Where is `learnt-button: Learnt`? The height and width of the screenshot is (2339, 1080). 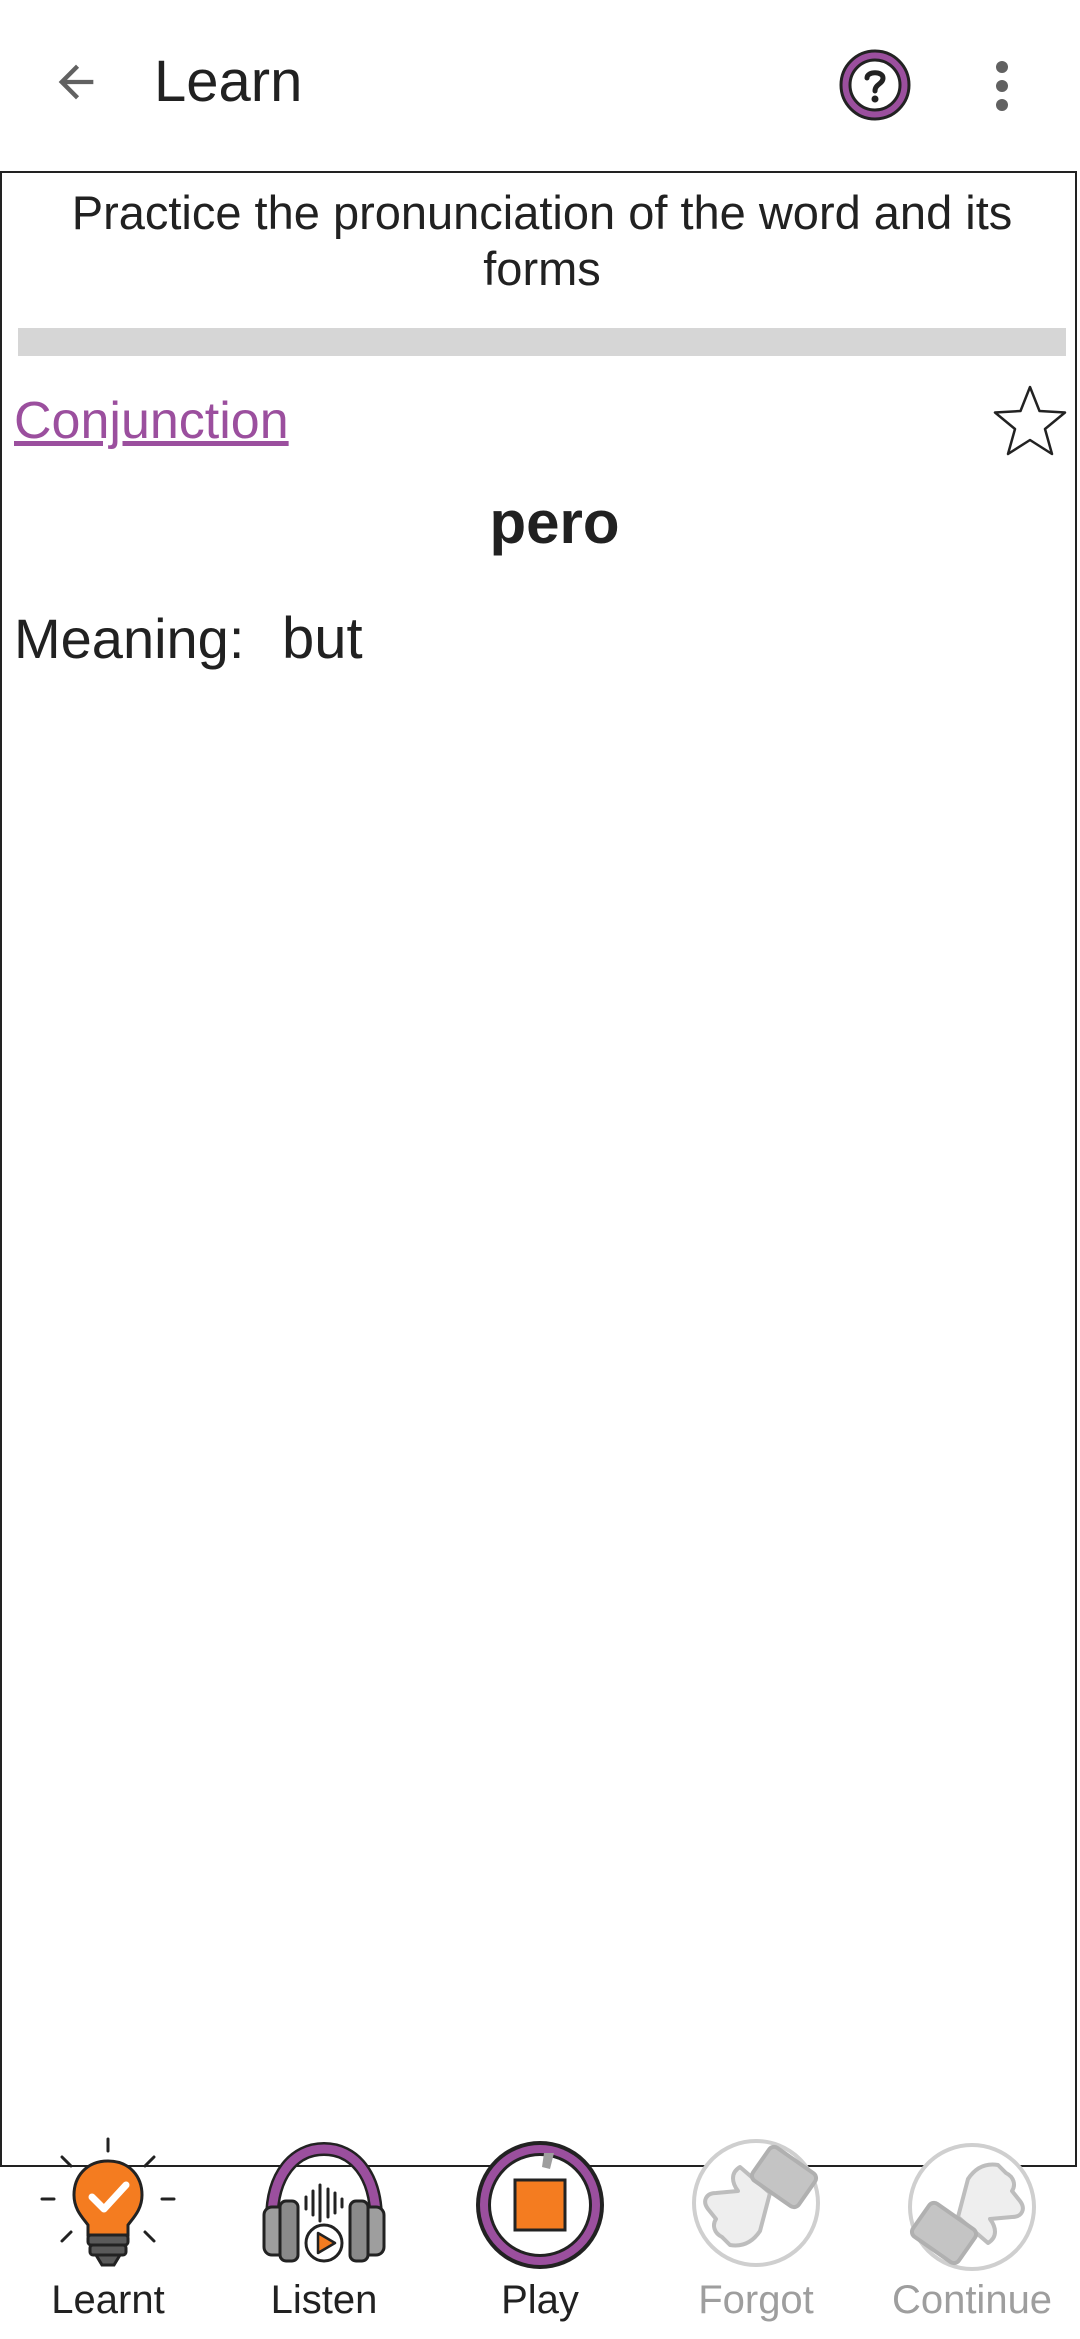 learnt-button: Learnt is located at coordinates (102, 2234).